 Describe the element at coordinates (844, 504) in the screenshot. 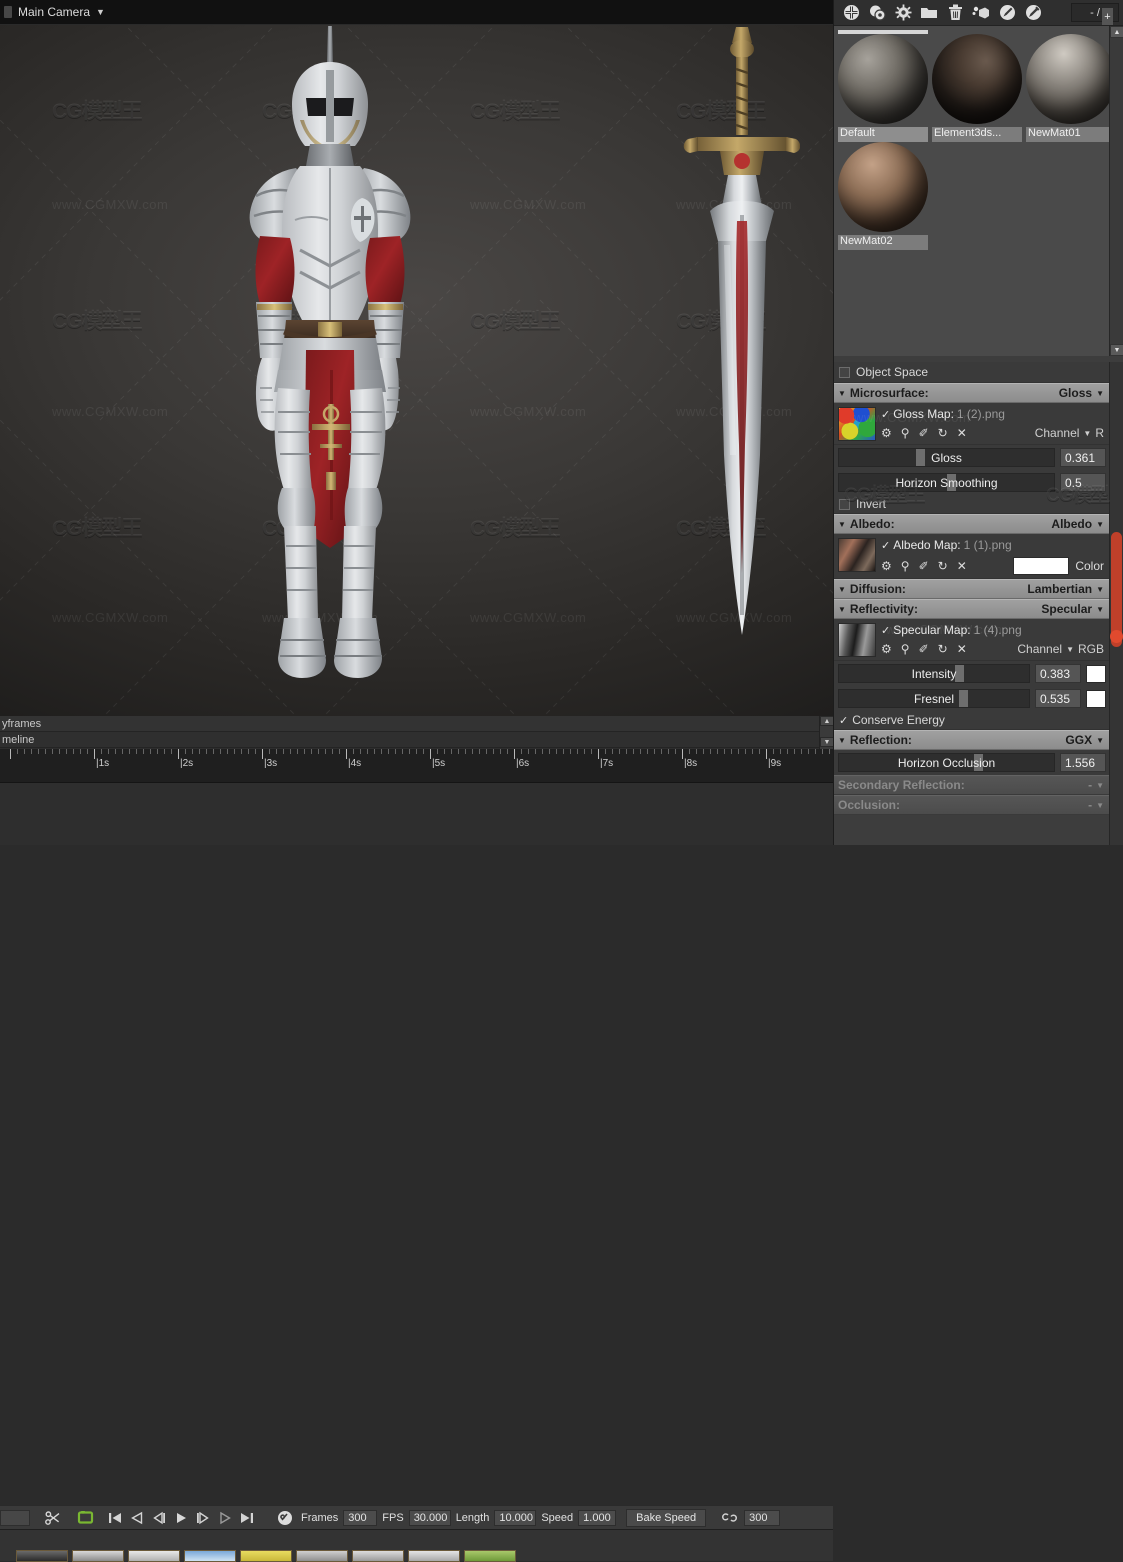

I see `invert-checkbox` at that location.